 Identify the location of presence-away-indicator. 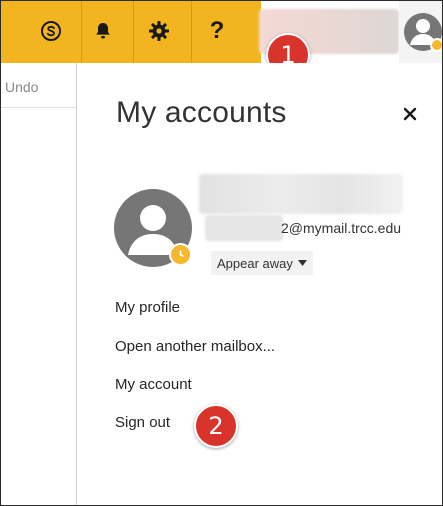
(180, 254).